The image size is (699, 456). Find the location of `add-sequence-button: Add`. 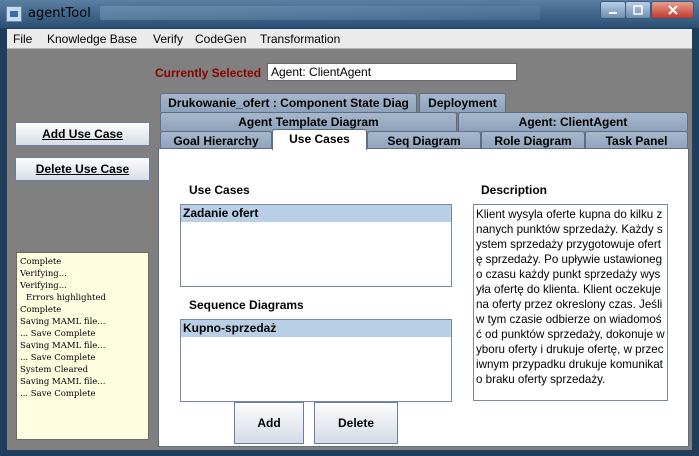

add-sequence-button: Add is located at coordinates (269, 423).